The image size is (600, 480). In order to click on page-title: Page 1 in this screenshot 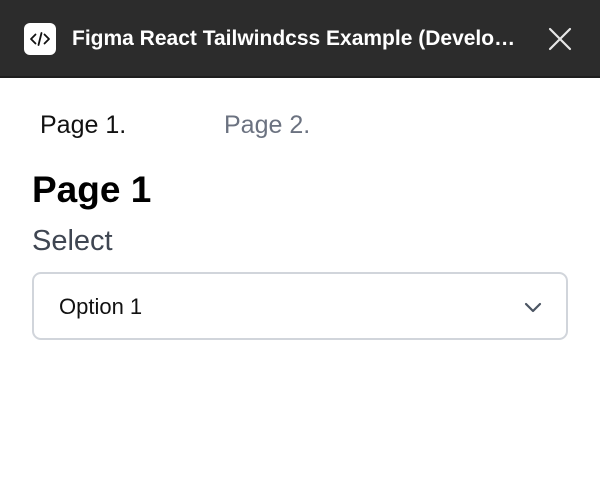, I will do `click(92, 189)`.